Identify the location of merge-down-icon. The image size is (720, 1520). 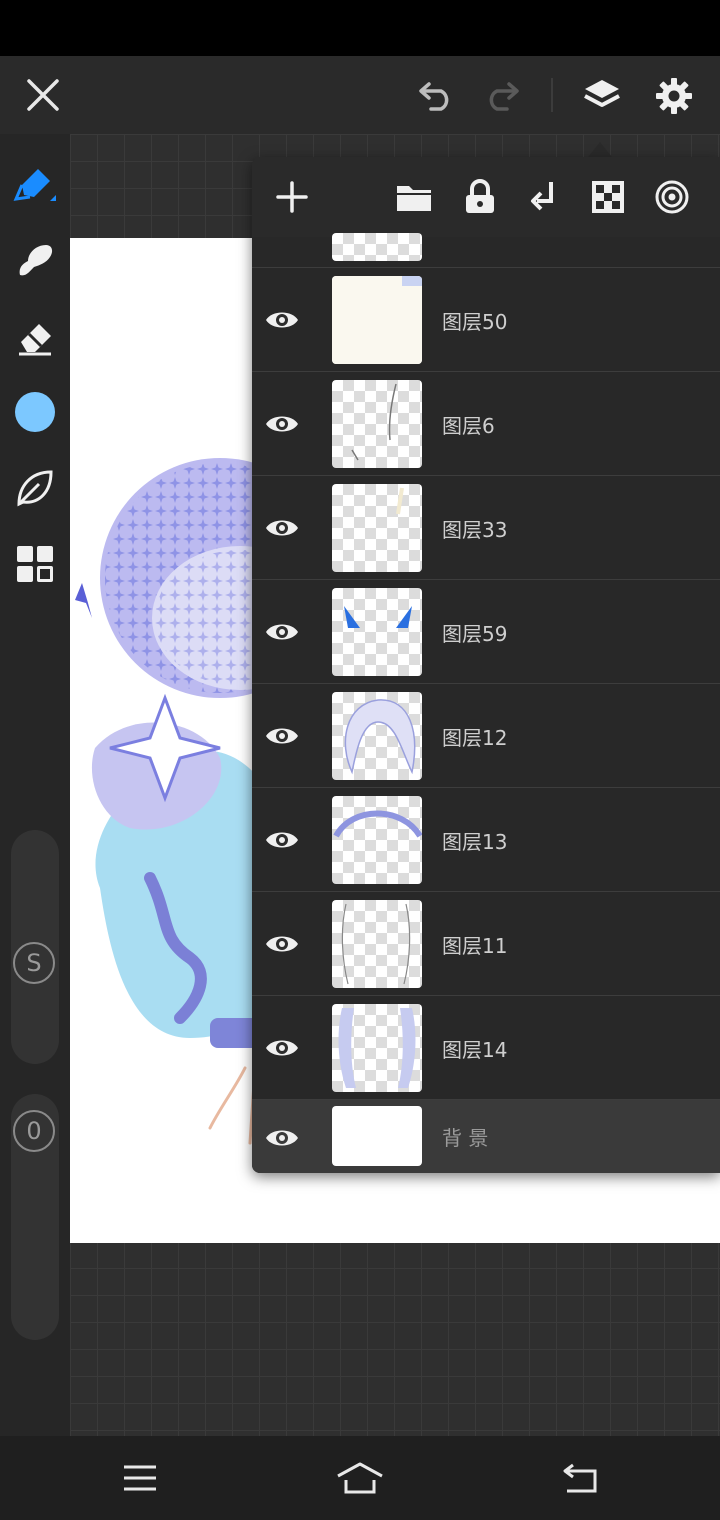
(544, 197).